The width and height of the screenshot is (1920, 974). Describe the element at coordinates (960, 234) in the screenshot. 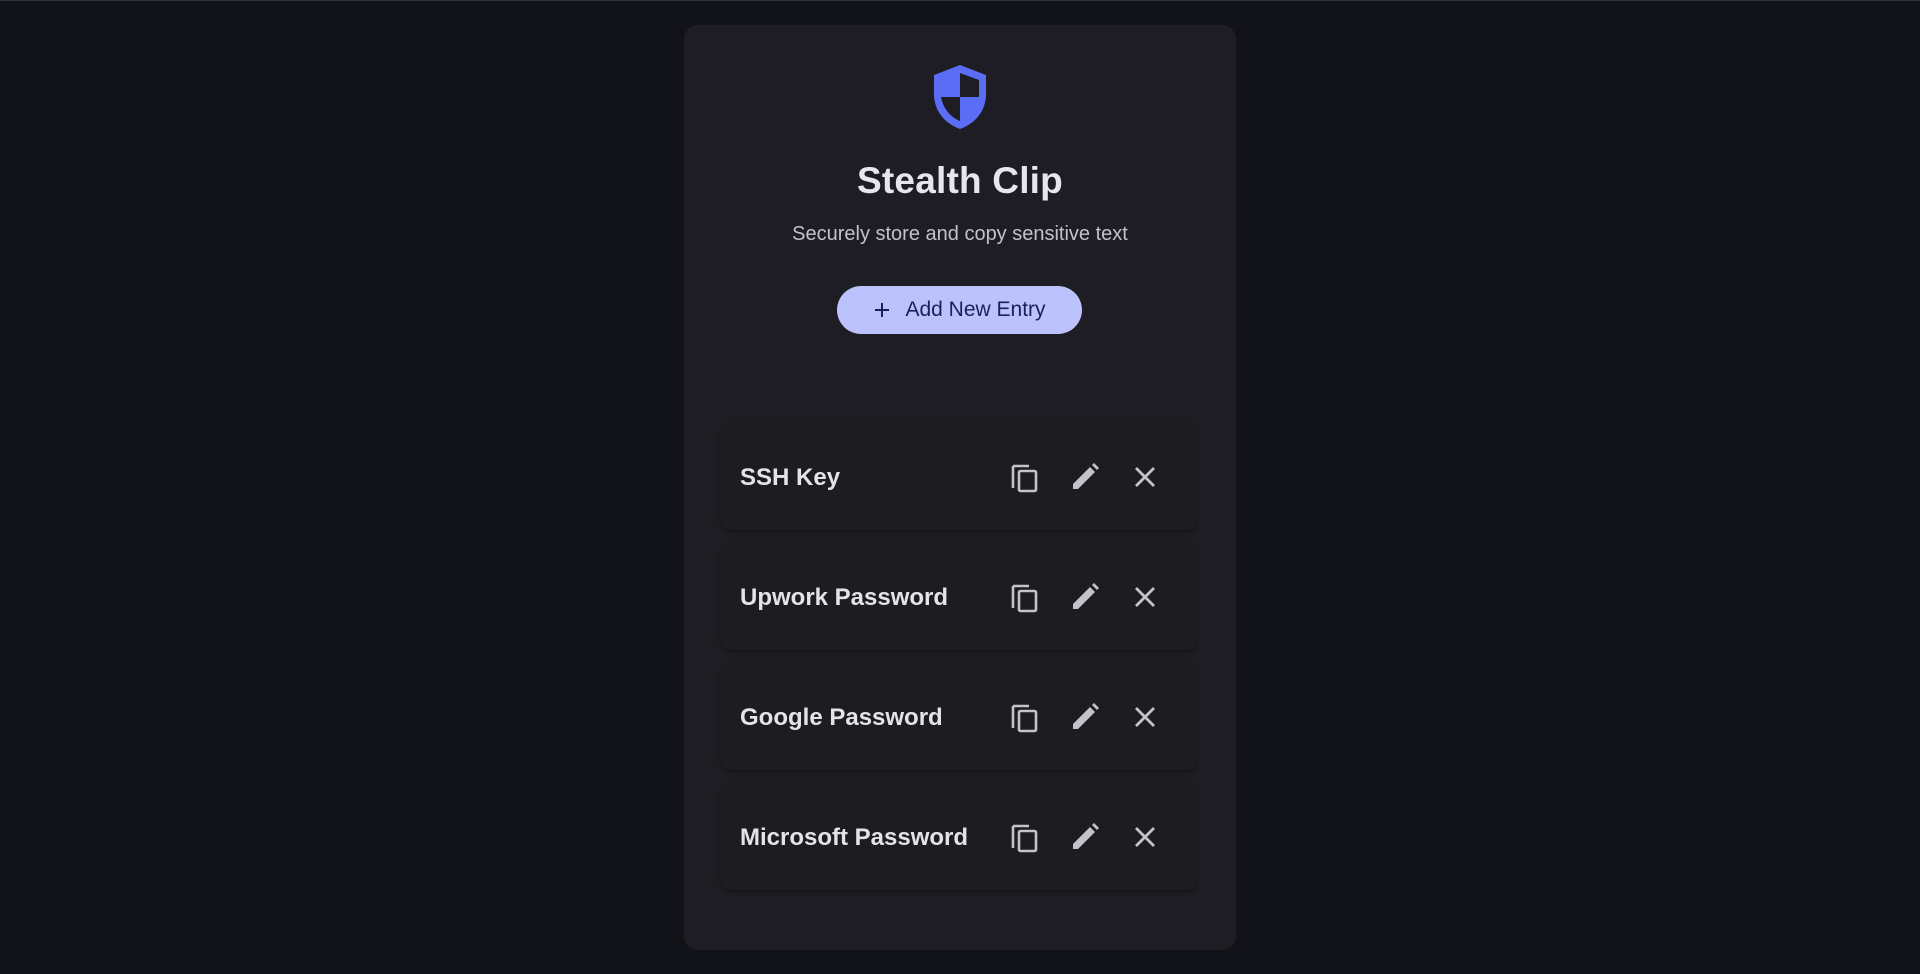

I see `app-subtitle: Securely store and copy sensitive text` at that location.